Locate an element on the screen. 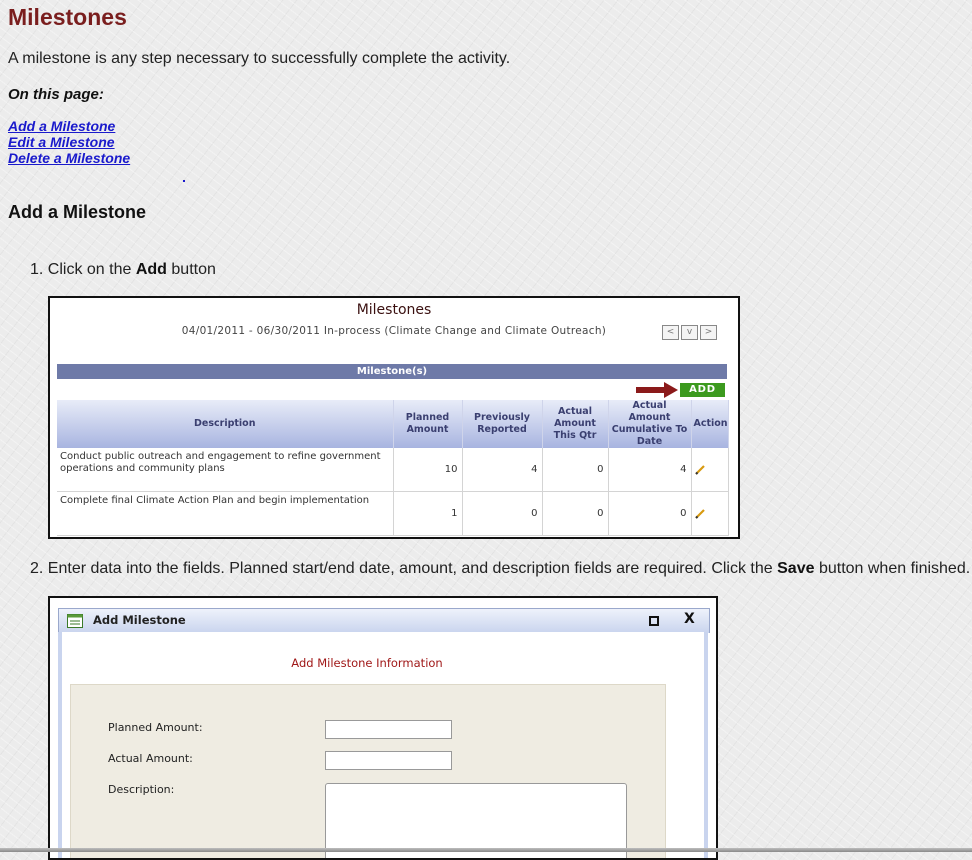 This screenshot has height=860, width=972. dialog-title-bar: Add Milestone X is located at coordinates (384, 620).